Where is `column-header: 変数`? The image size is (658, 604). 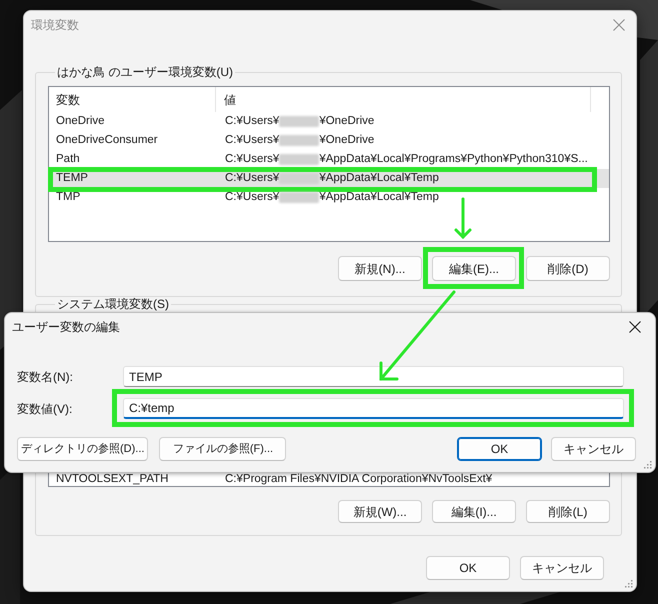
column-header: 変数 is located at coordinates (132, 99).